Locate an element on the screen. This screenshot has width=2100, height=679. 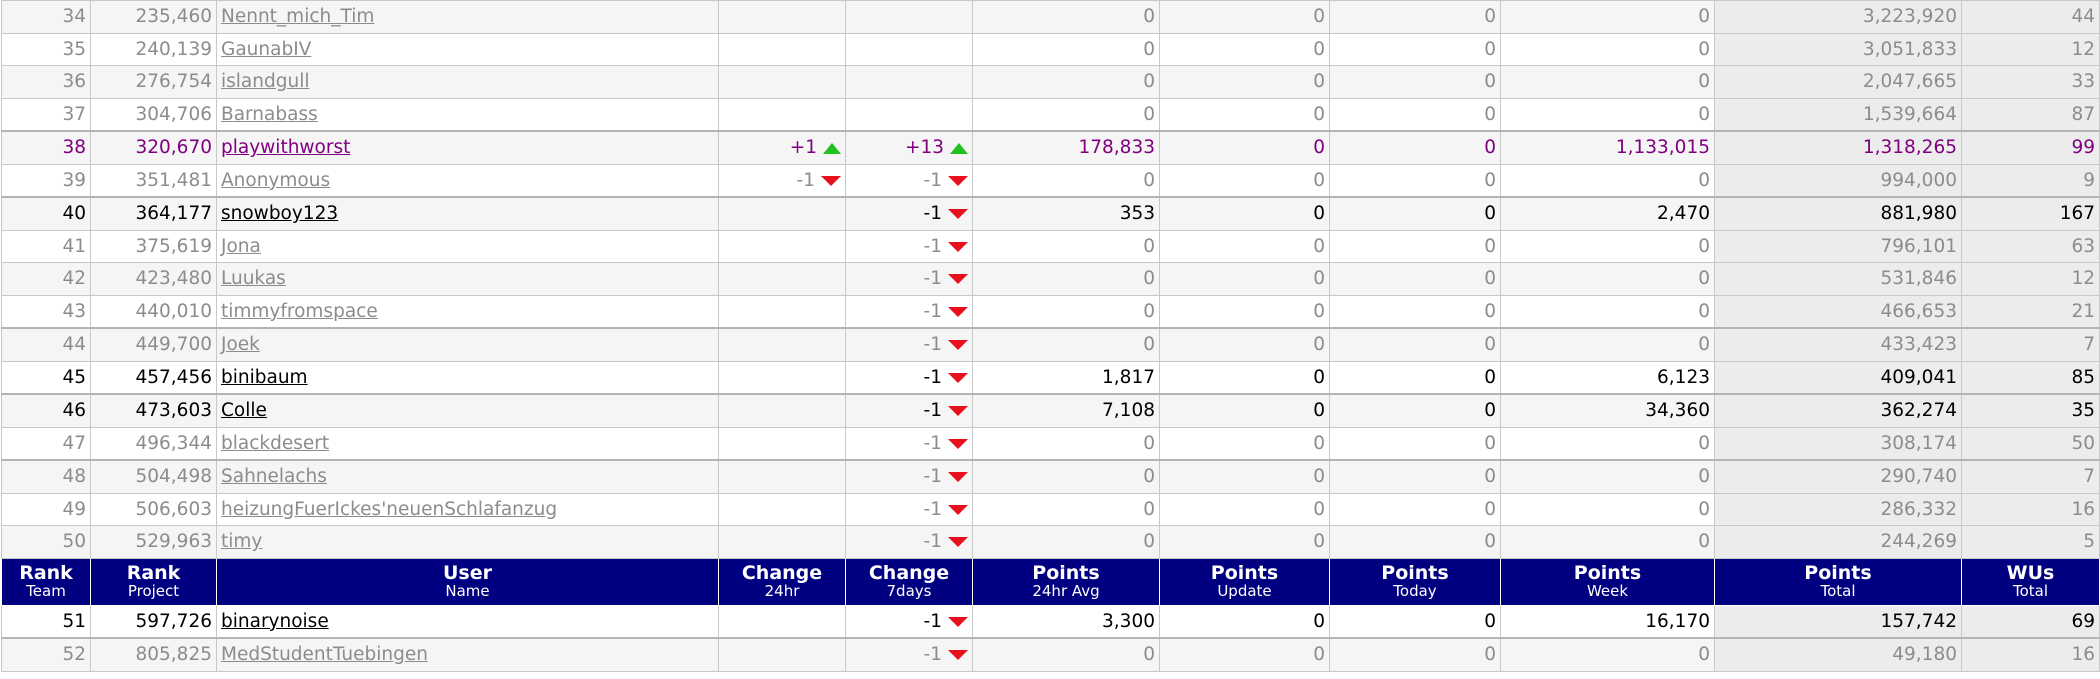
user-cell: Sahnelachs is located at coordinates (467, 476).